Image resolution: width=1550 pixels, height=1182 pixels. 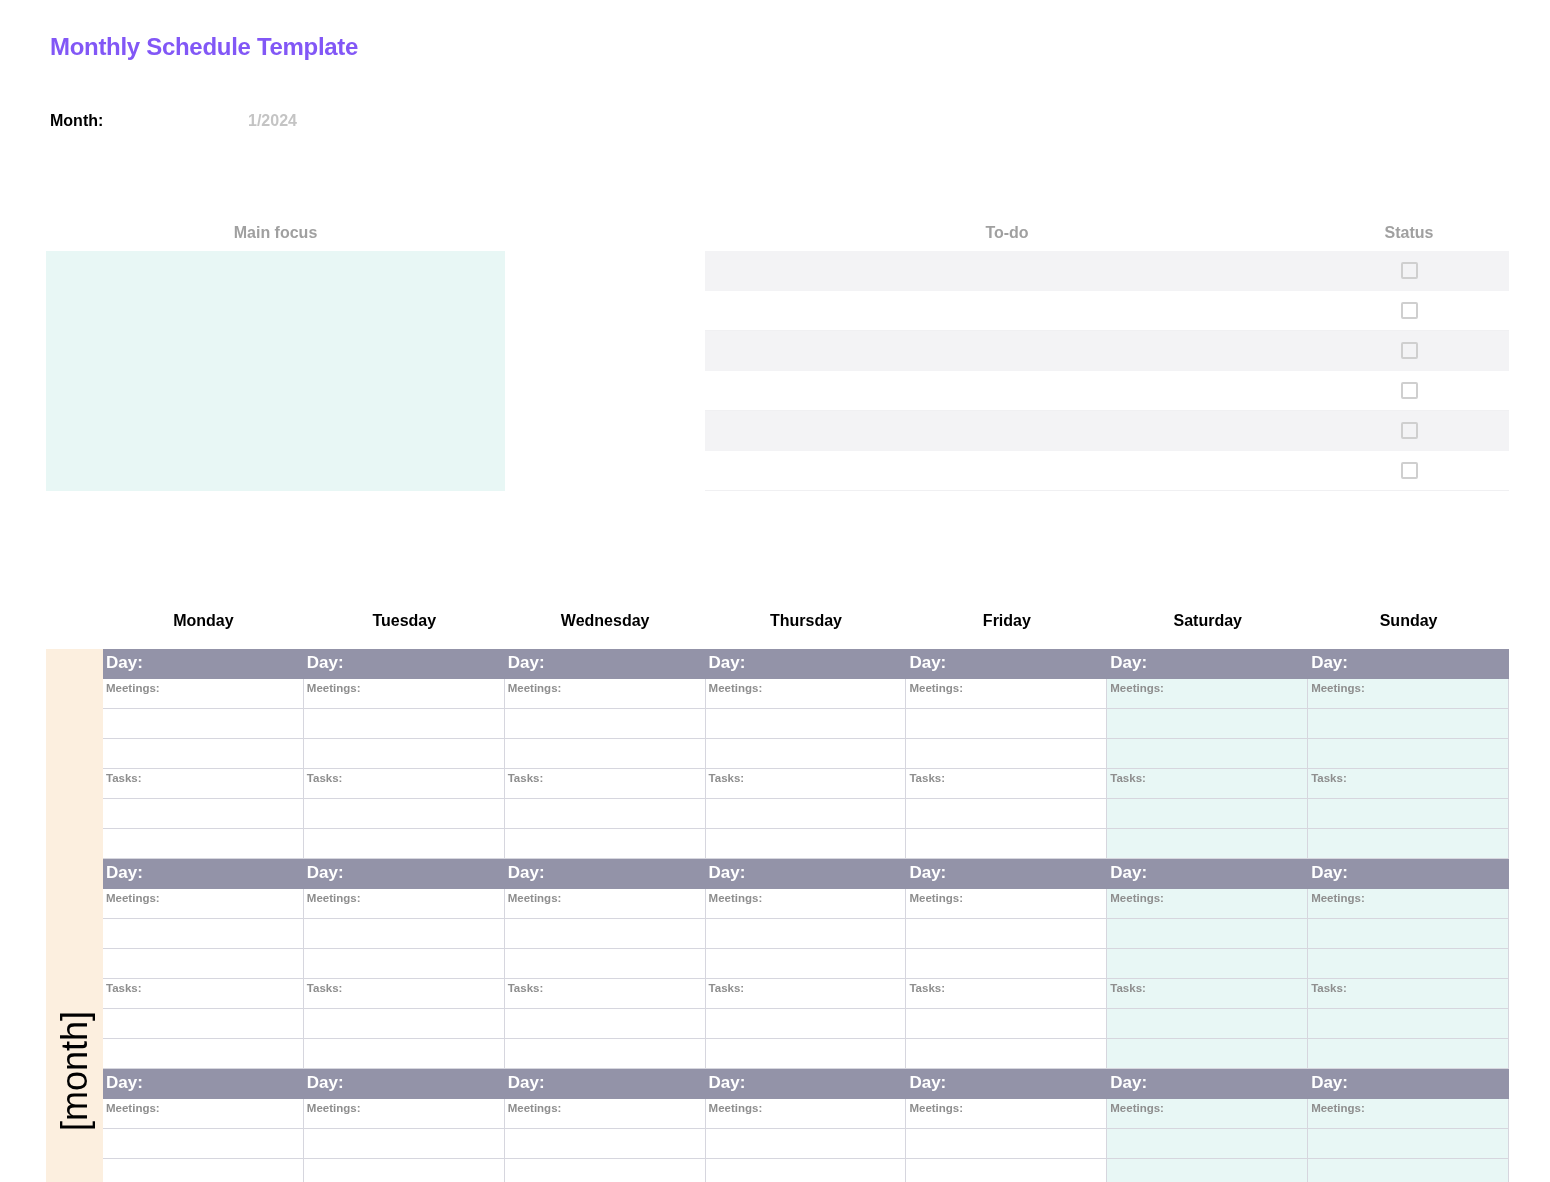 I want to click on weekday-heading: Thursday, so click(x=806, y=621).